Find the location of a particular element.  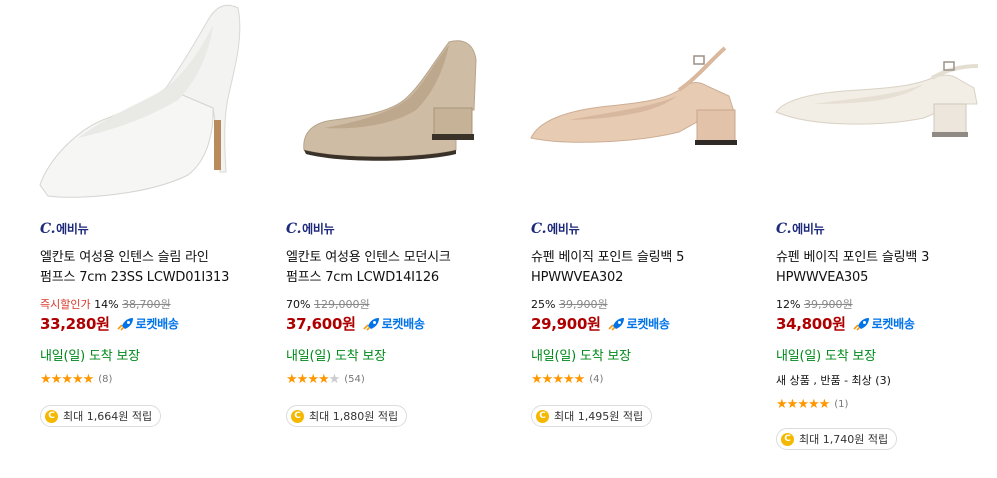

price-row: 34,800원 로켓배송 is located at coordinates (845, 323).